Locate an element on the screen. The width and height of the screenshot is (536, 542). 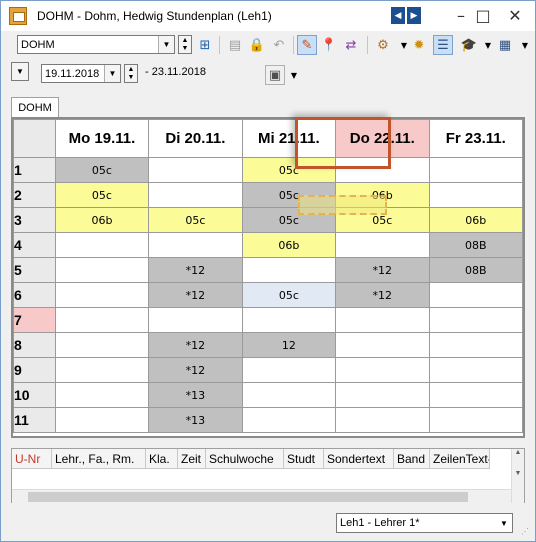
detail-column-header: Band is located at coordinates (412, 459).